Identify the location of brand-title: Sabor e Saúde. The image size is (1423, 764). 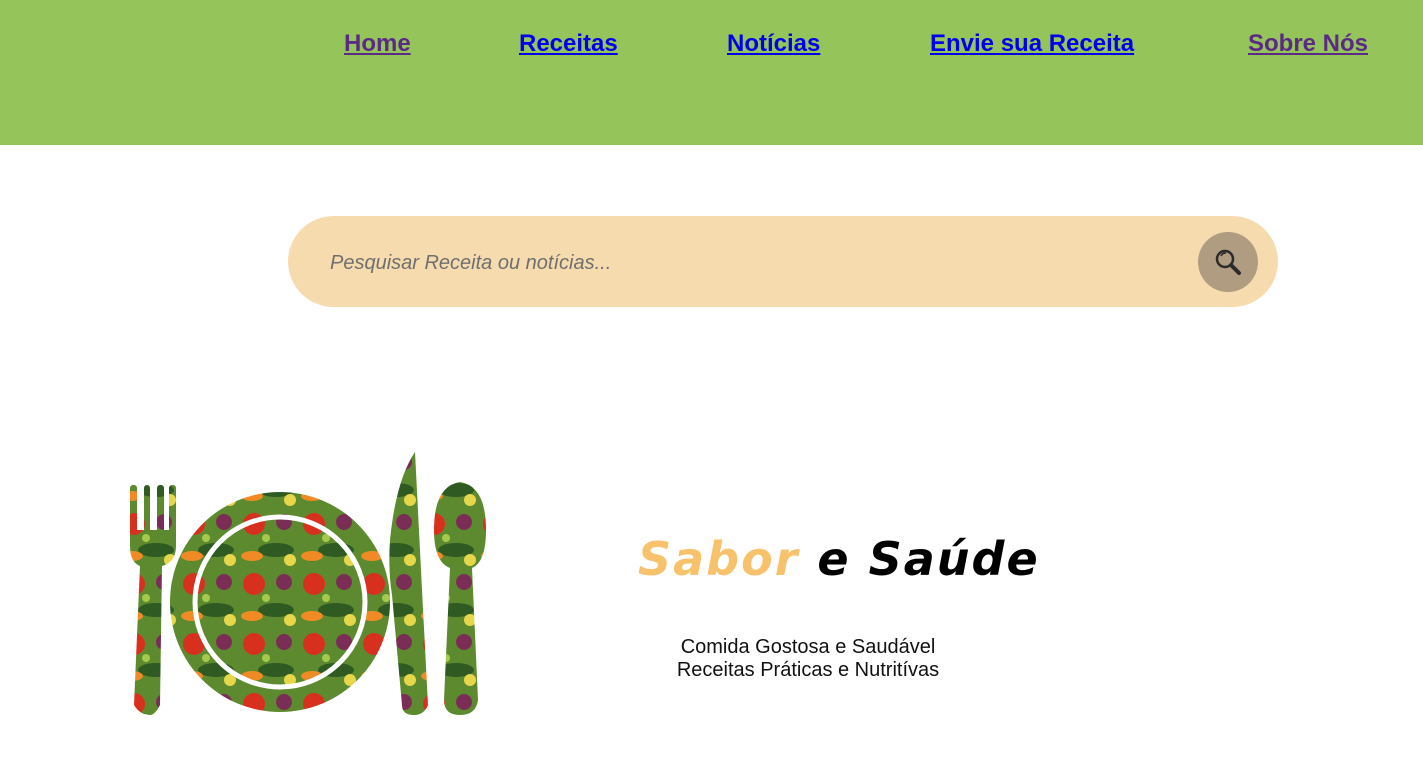
(839, 559).